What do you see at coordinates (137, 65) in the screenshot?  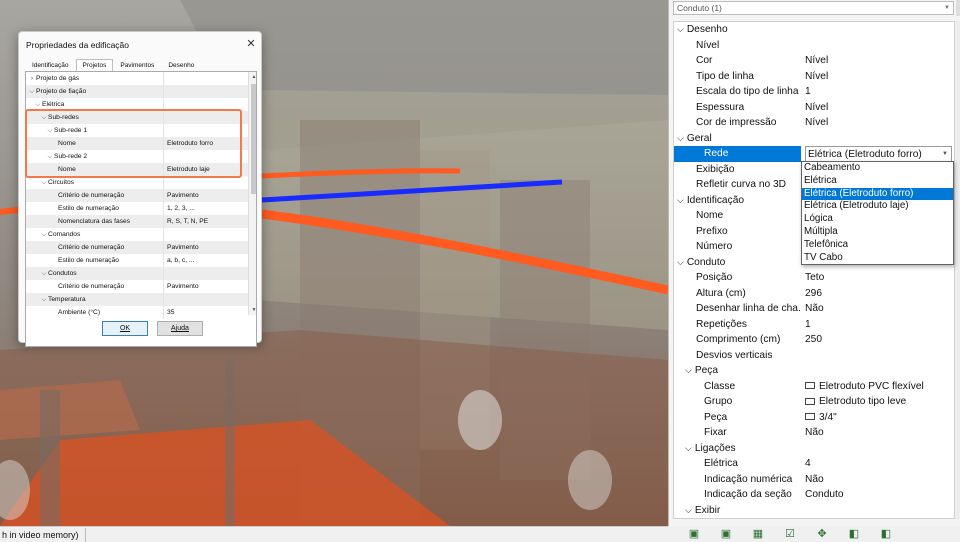 I see `tab-pavimentos: Pavimentos` at bounding box center [137, 65].